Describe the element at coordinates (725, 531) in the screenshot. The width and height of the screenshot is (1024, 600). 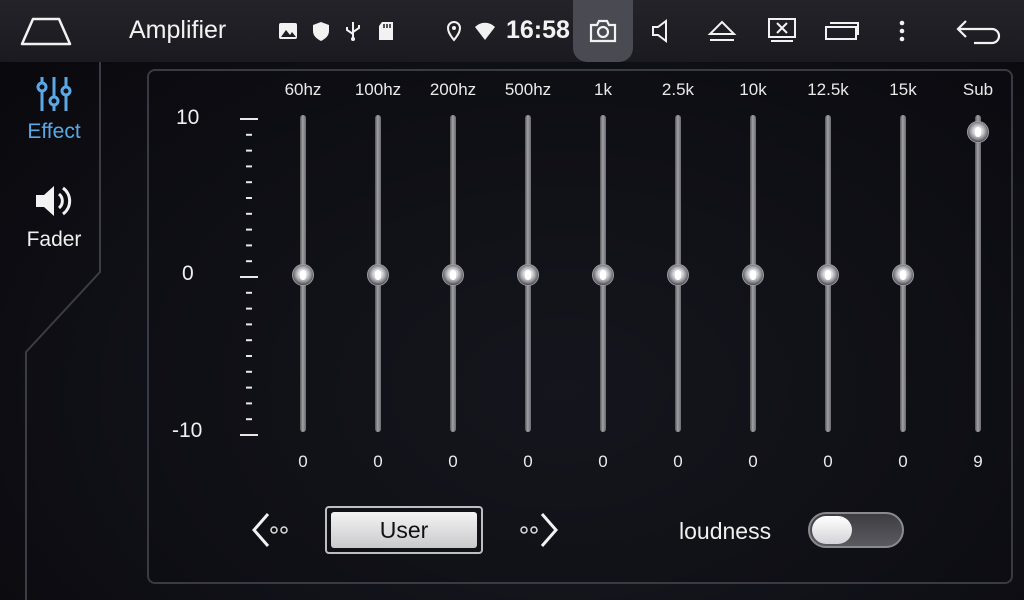
I see `loudness-label: loudness` at that location.